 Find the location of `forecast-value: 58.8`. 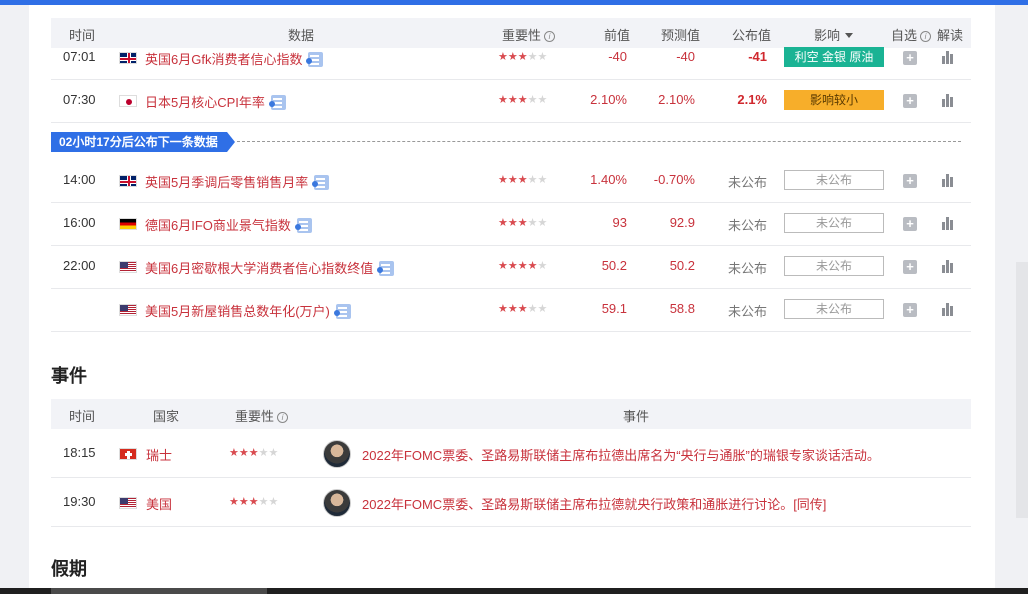

forecast-value: 58.8 is located at coordinates (682, 308).